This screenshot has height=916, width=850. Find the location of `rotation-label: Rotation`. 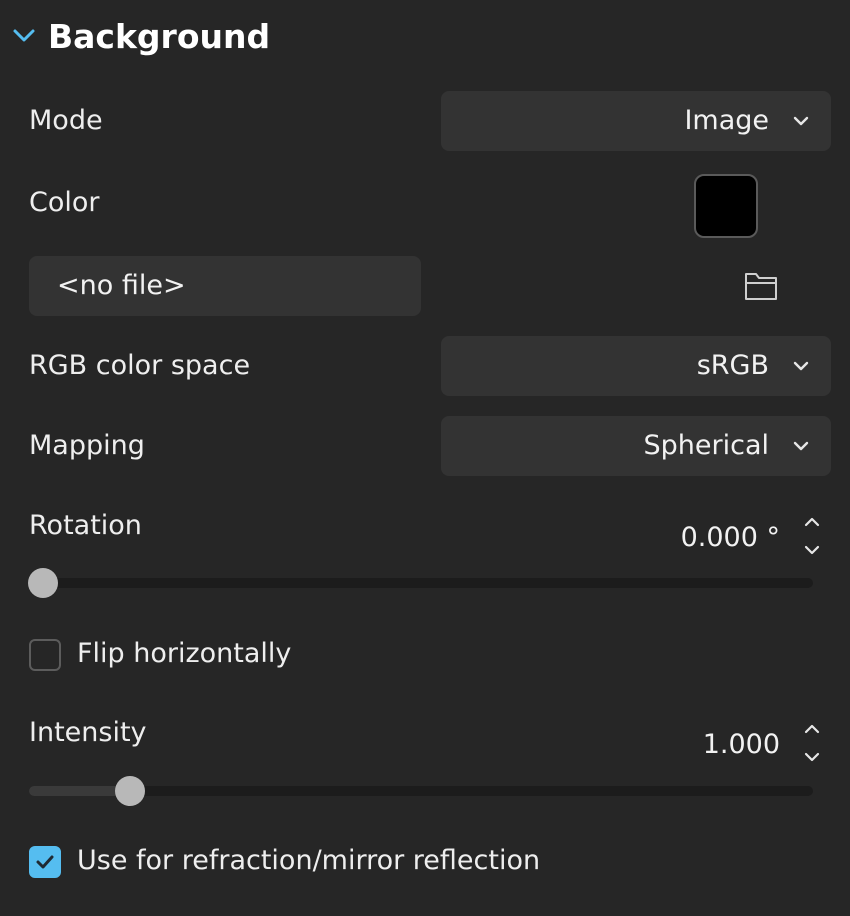

rotation-label: Rotation is located at coordinates (85, 525).